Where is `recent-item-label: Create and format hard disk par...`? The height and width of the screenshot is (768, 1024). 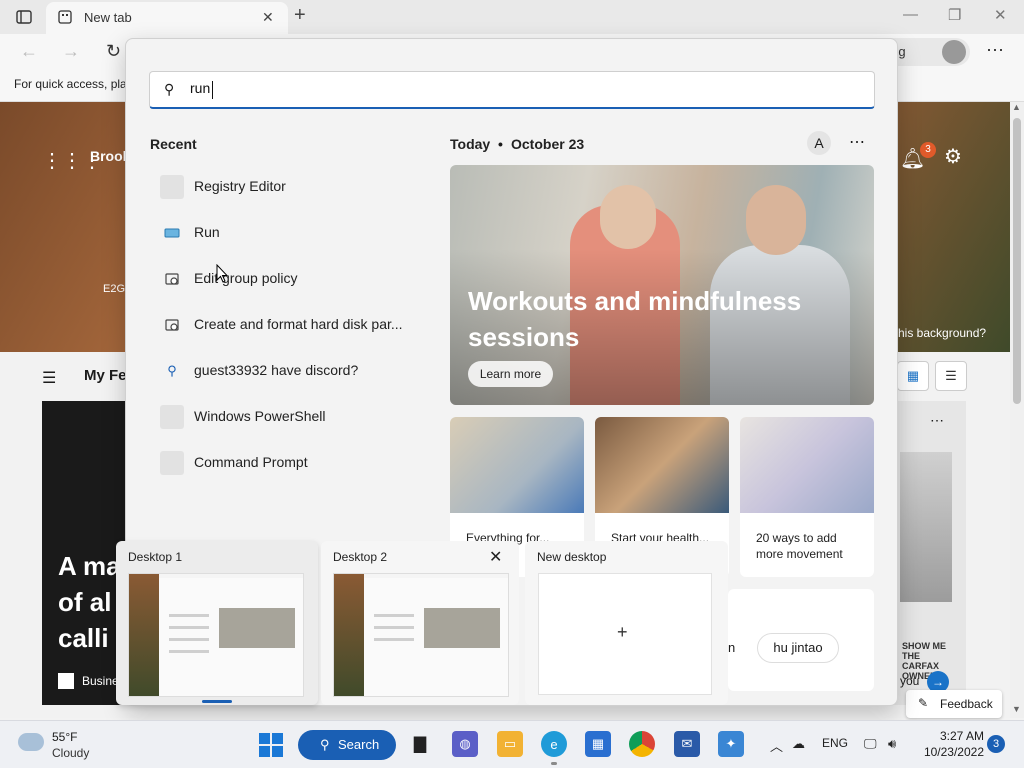
recent-item-label: Create and format hard disk par... is located at coordinates (298, 324).